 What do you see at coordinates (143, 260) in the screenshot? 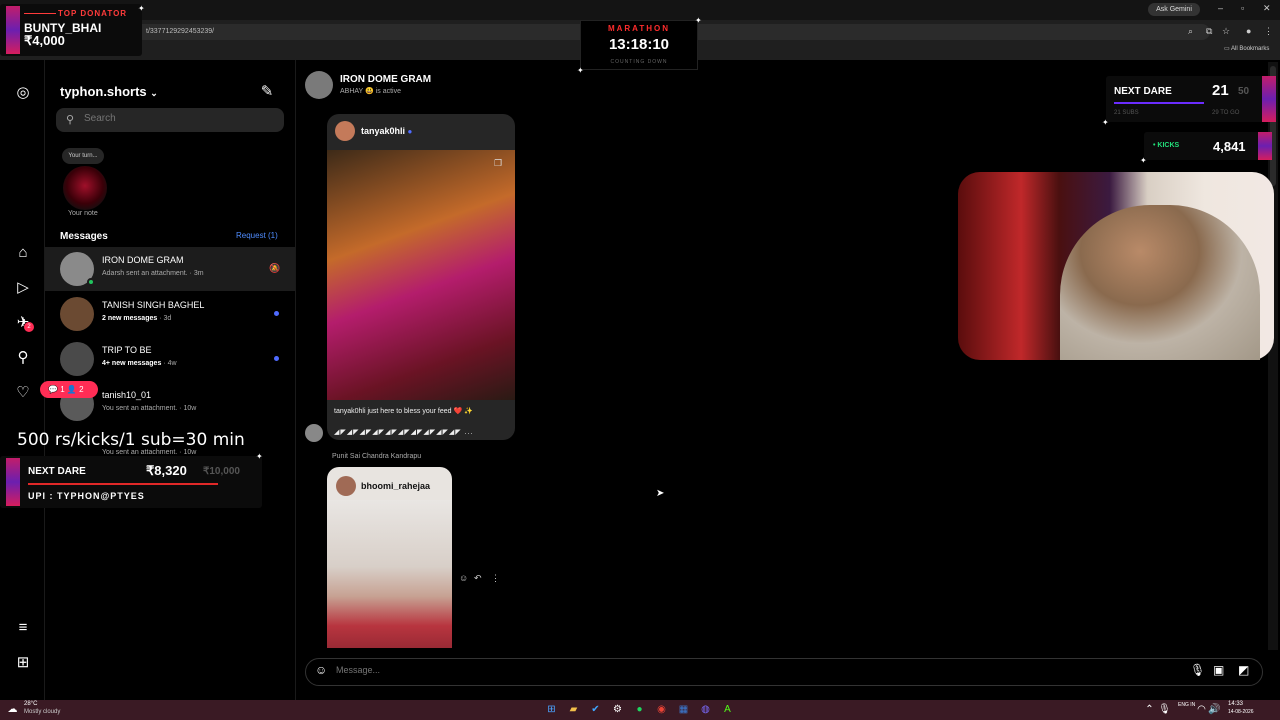
I see `conversation-name: IRON DOME GRAM` at bounding box center [143, 260].